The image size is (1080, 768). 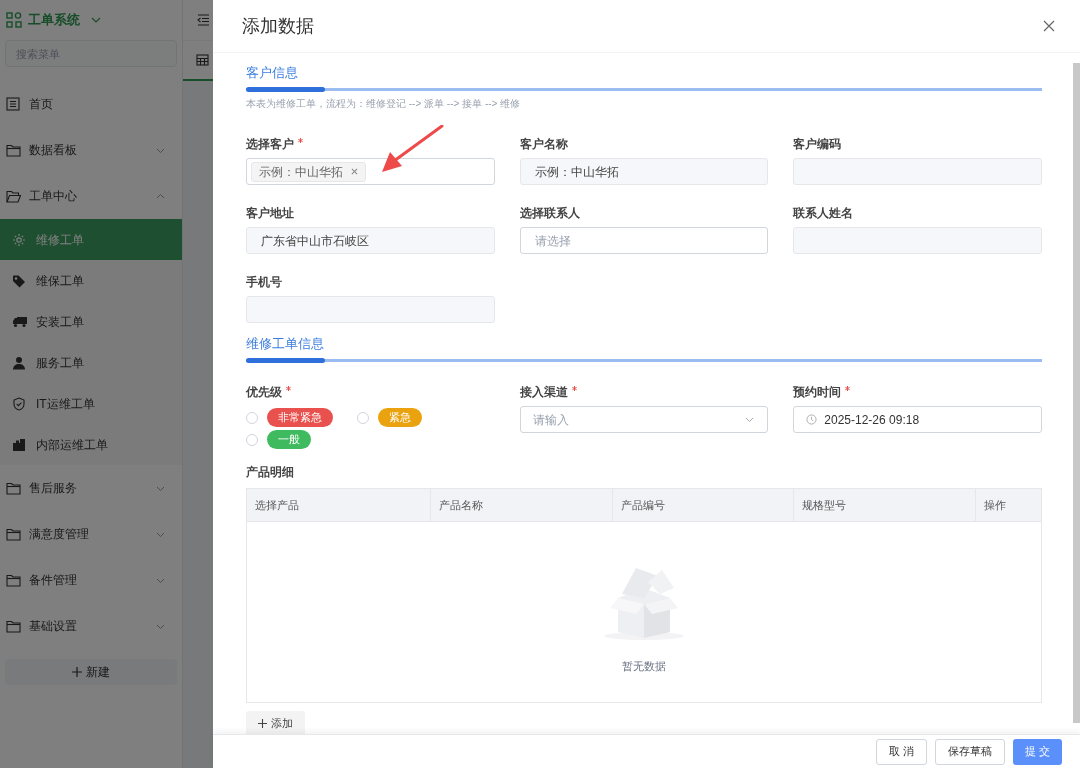 What do you see at coordinates (885, 505) in the screenshot?
I see `column-header: 规格型号` at bounding box center [885, 505].